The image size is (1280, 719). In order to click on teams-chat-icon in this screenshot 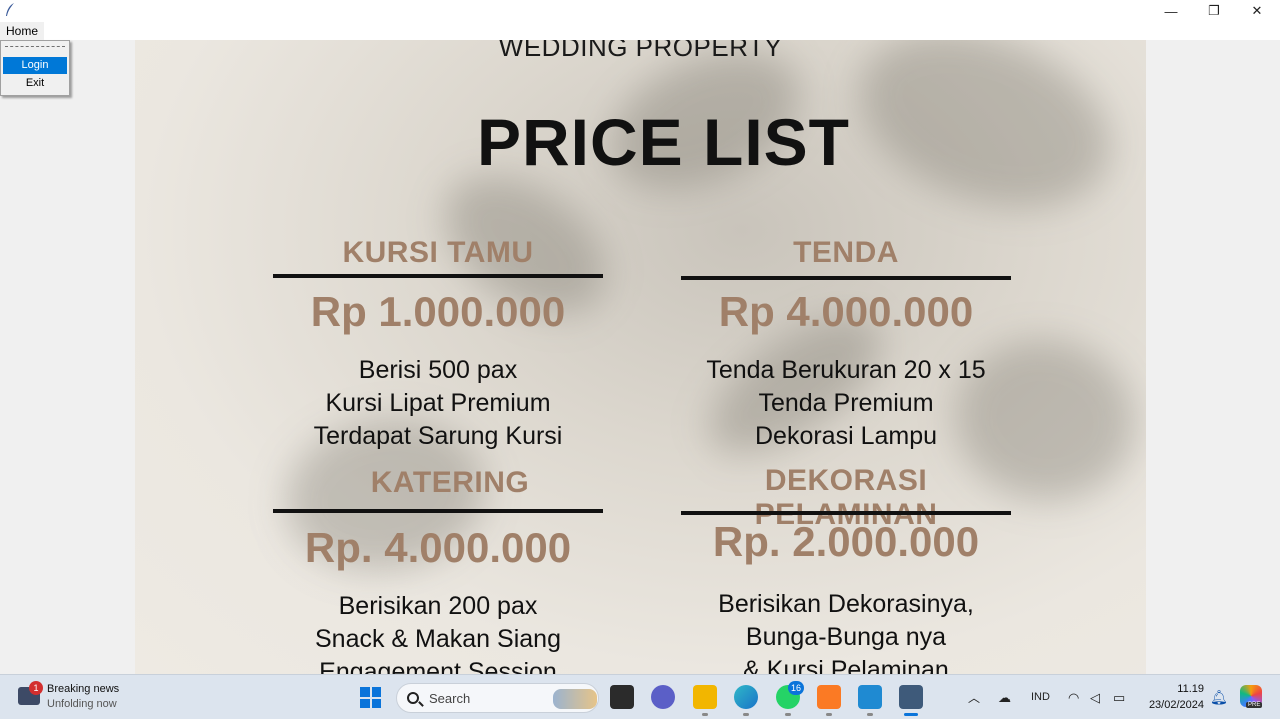, I will do `click(663, 697)`.